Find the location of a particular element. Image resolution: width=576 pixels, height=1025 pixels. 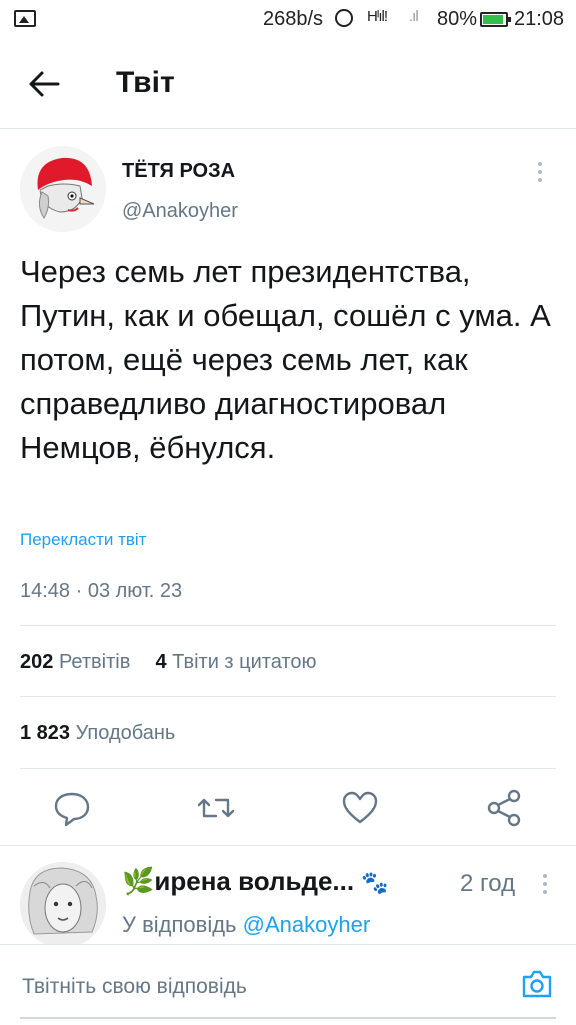

clock: 21:08 is located at coordinates (539, 19).